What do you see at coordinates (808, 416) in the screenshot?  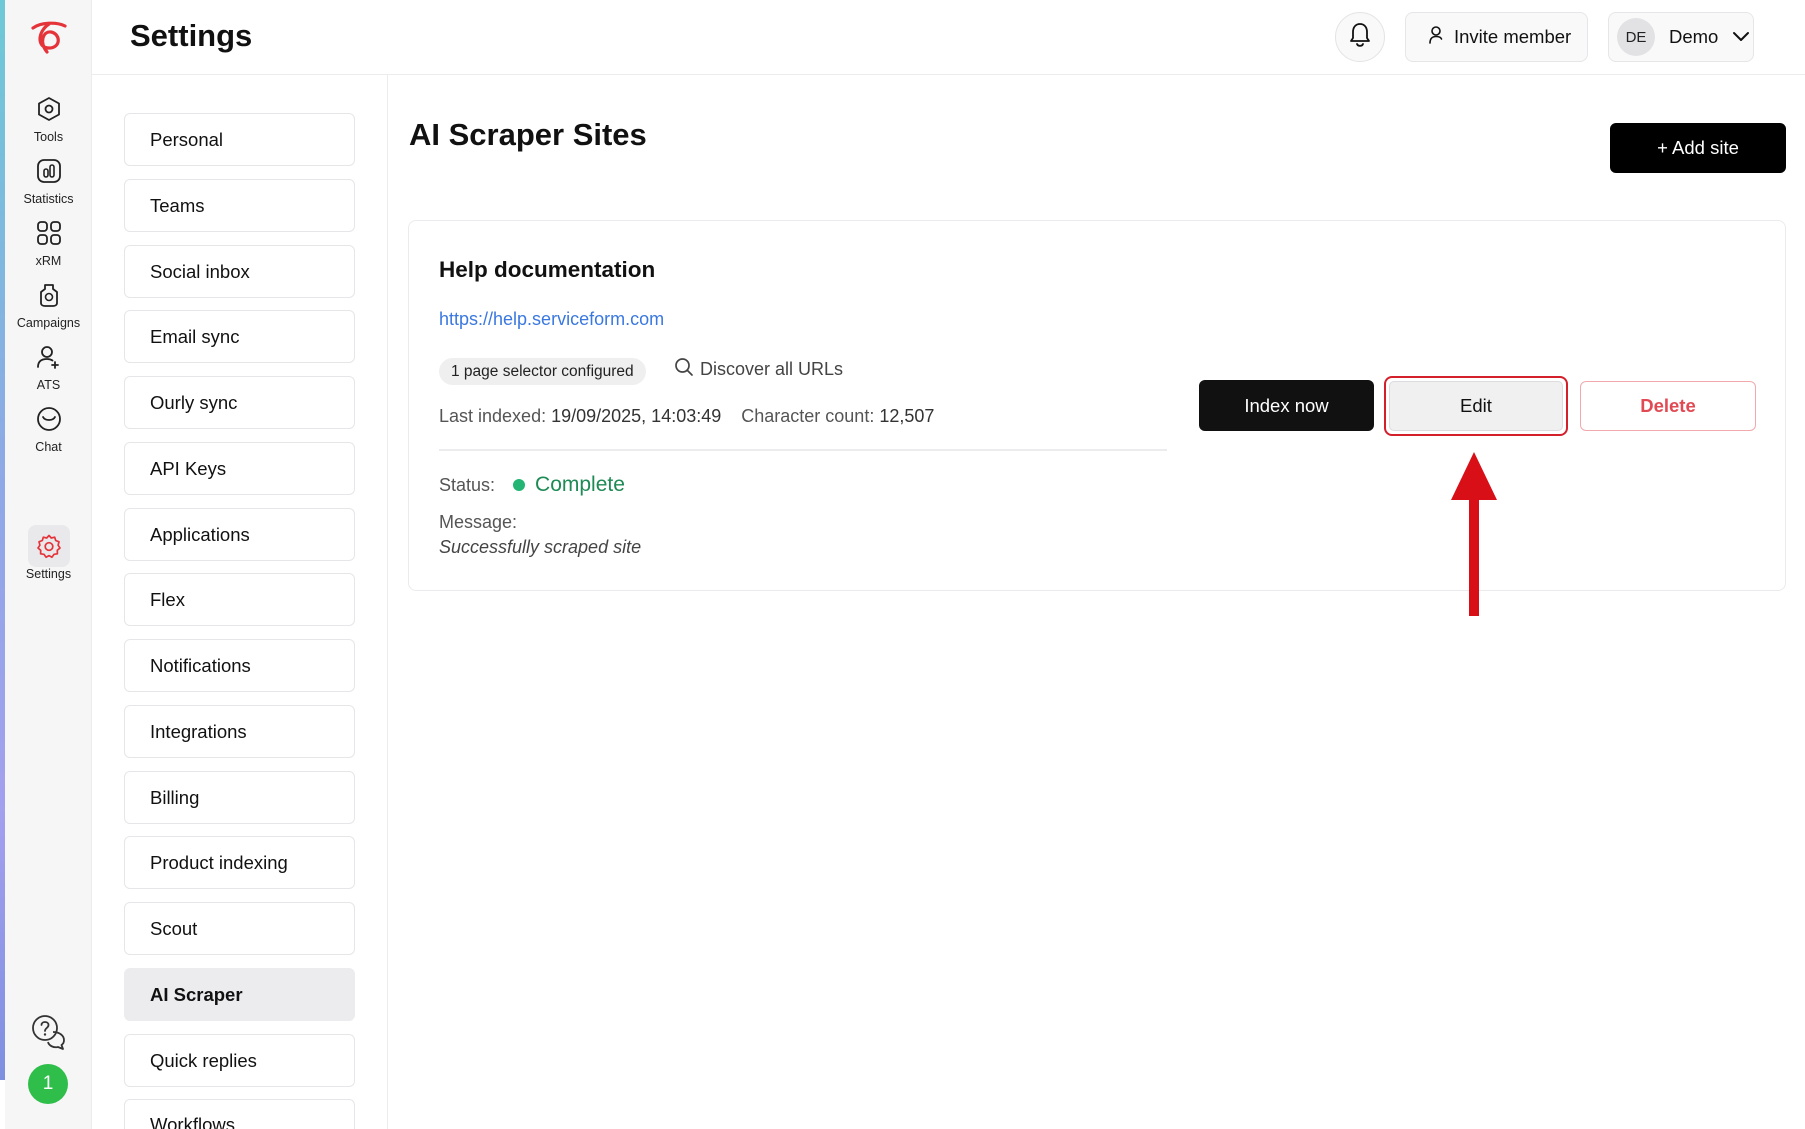 I see `character-count-label: Character count:` at bounding box center [808, 416].